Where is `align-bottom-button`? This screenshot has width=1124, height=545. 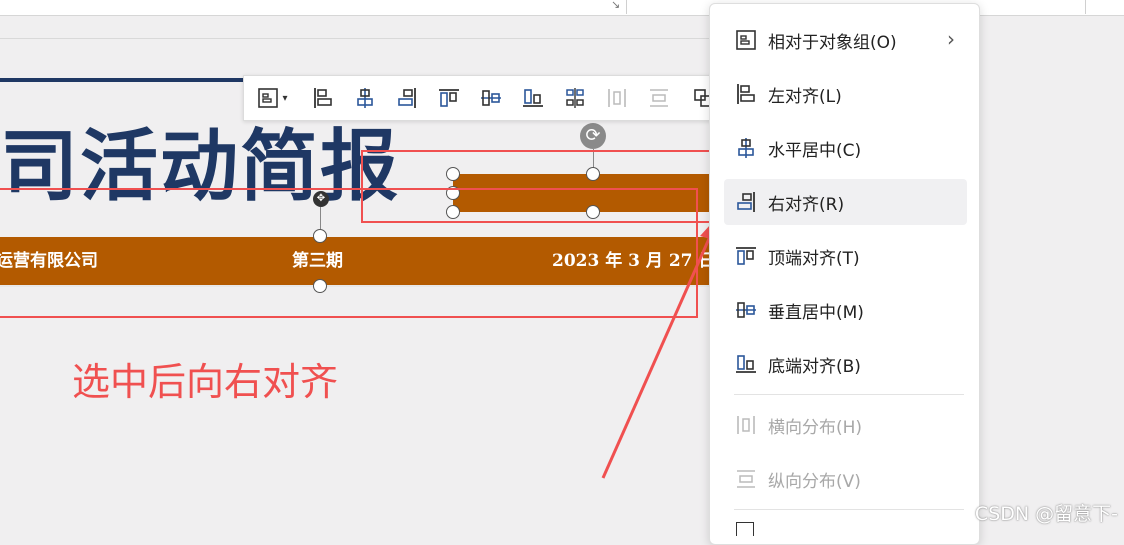
align-bottom-button is located at coordinates (533, 98).